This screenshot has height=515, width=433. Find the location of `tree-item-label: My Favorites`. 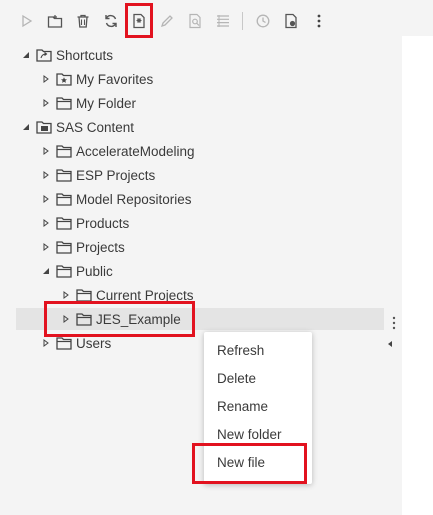

tree-item-label: My Favorites is located at coordinates (115, 79).